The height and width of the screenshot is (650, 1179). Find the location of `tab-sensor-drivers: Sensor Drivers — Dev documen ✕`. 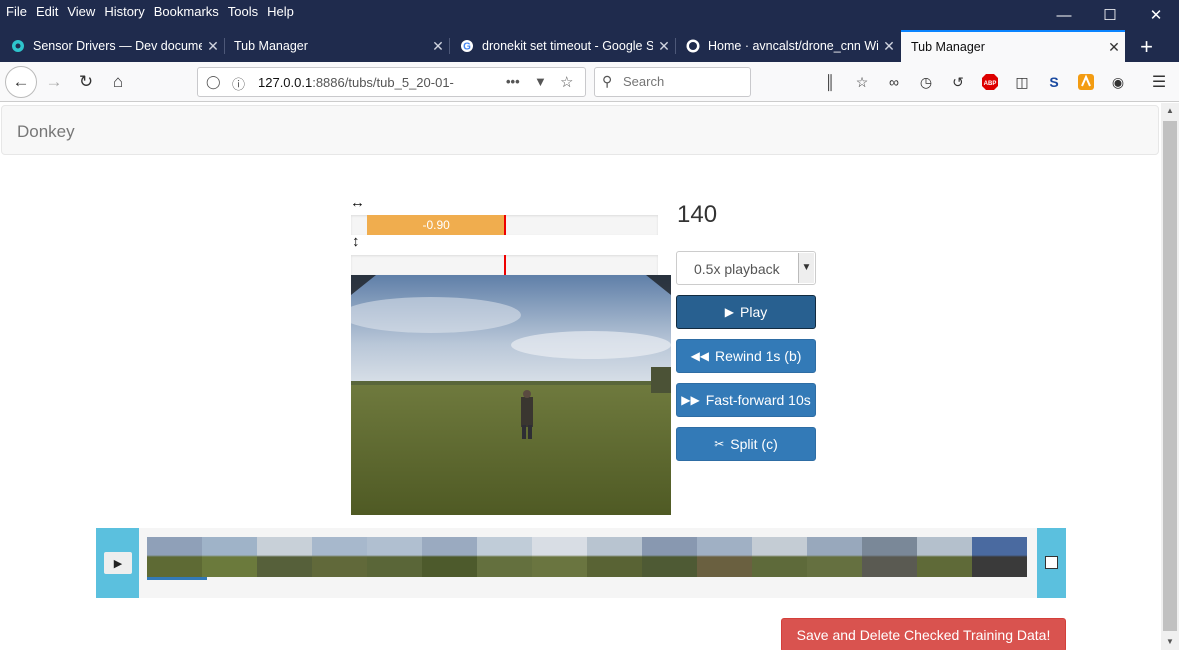

tab-sensor-drivers: Sensor Drivers — Dev documen ✕ is located at coordinates (112, 46).